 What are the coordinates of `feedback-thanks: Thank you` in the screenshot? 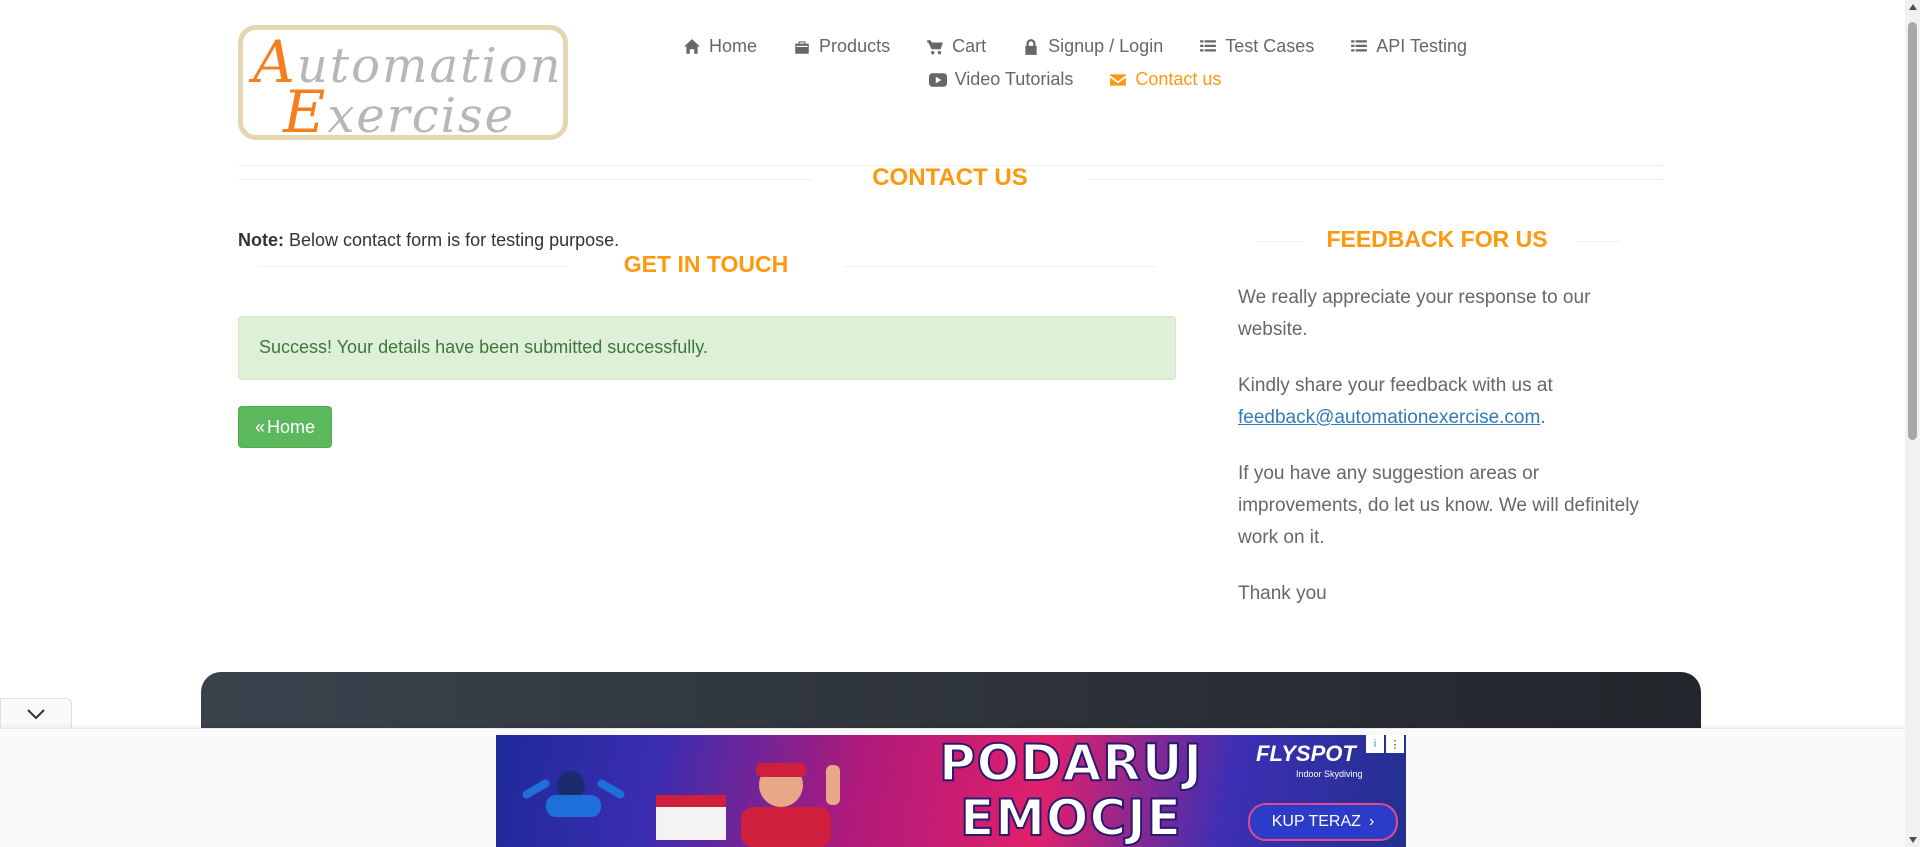 It's located at (1282, 593).